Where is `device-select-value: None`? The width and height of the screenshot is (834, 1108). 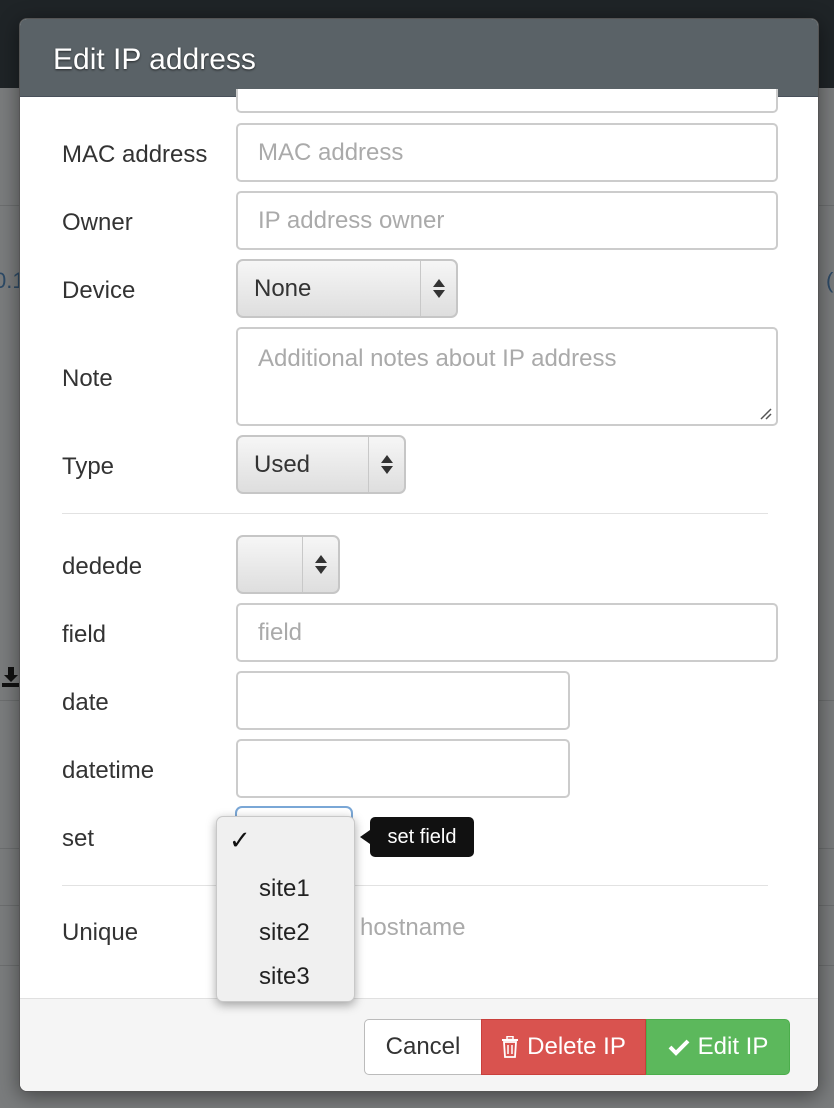 device-select-value: None is located at coordinates (283, 288).